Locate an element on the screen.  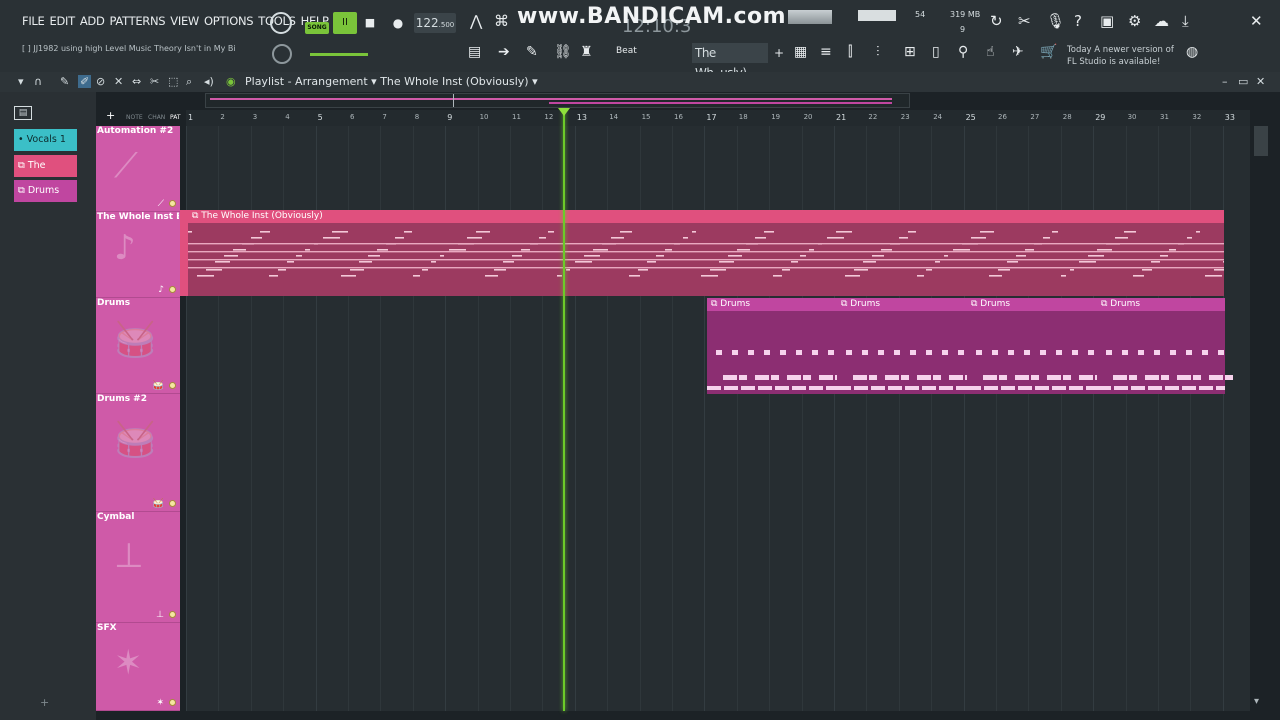
cart-icon: 🛒 is located at coordinates (1048, 52).